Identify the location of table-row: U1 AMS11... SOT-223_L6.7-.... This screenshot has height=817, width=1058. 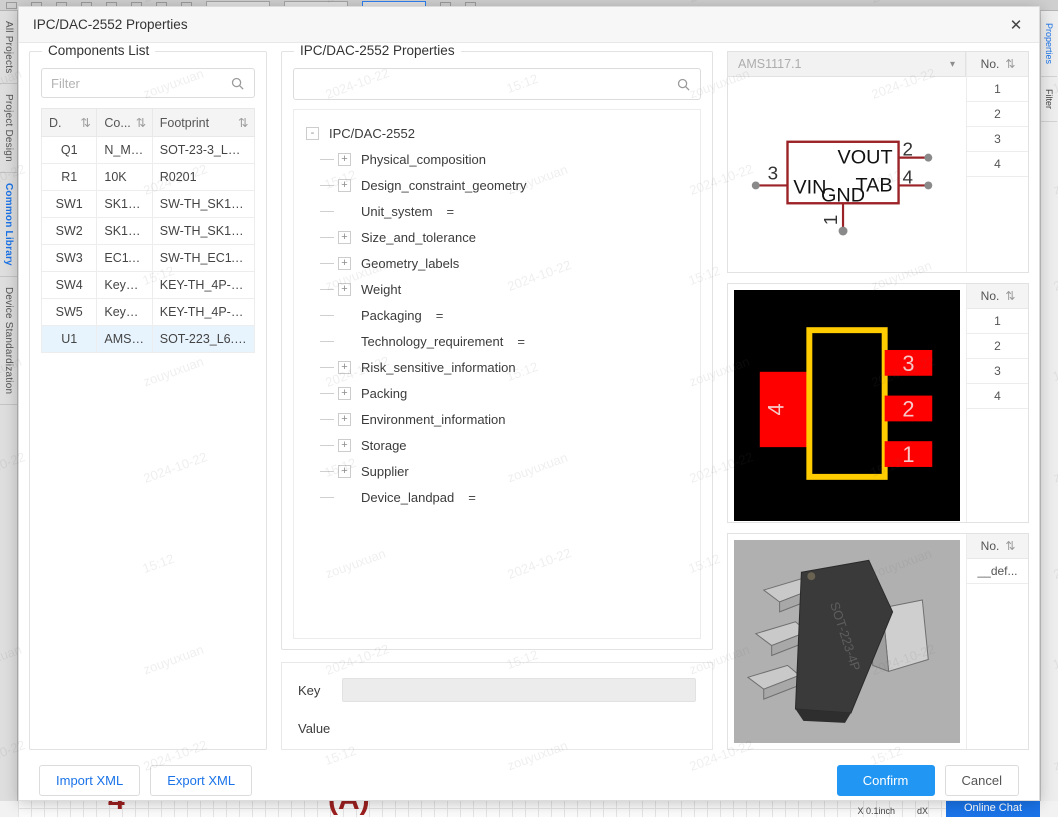
(148, 339).